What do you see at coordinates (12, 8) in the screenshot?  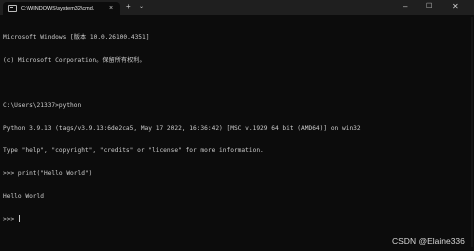 I see `terminal-icon` at bounding box center [12, 8].